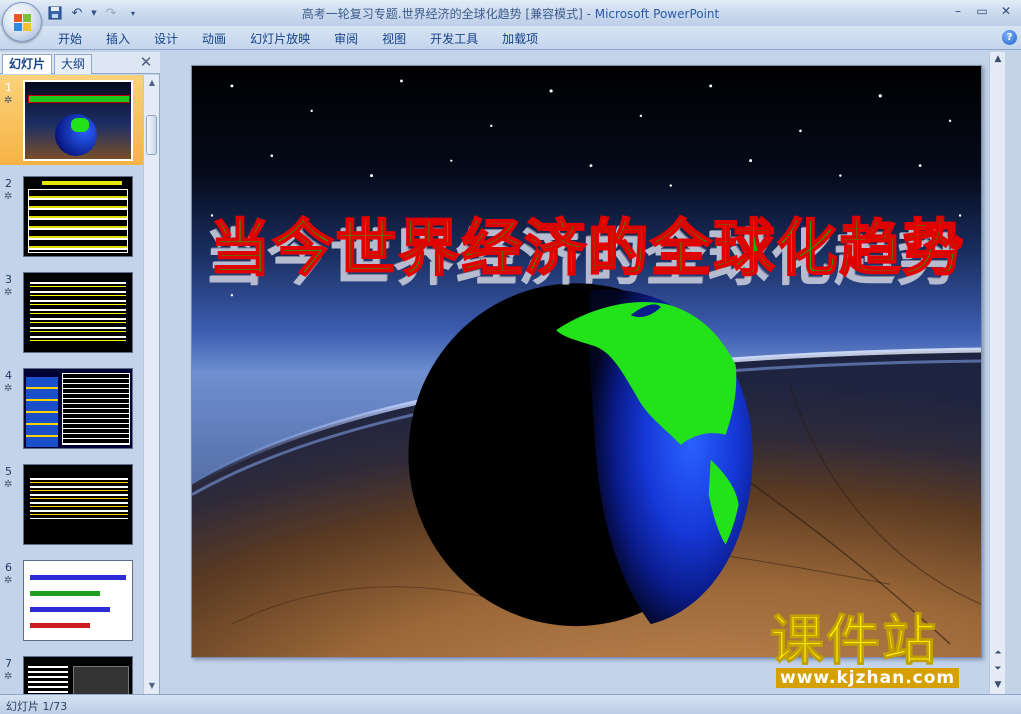 This screenshot has width=1021, height=714. I want to click on slide-number: 3, so click(8, 279).